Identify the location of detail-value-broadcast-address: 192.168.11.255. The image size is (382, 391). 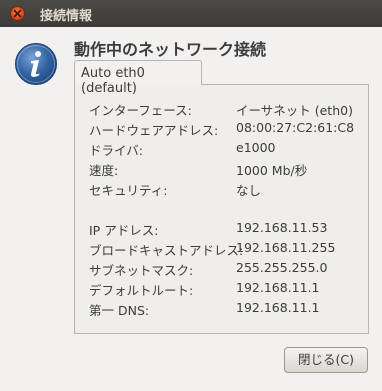
(286, 247).